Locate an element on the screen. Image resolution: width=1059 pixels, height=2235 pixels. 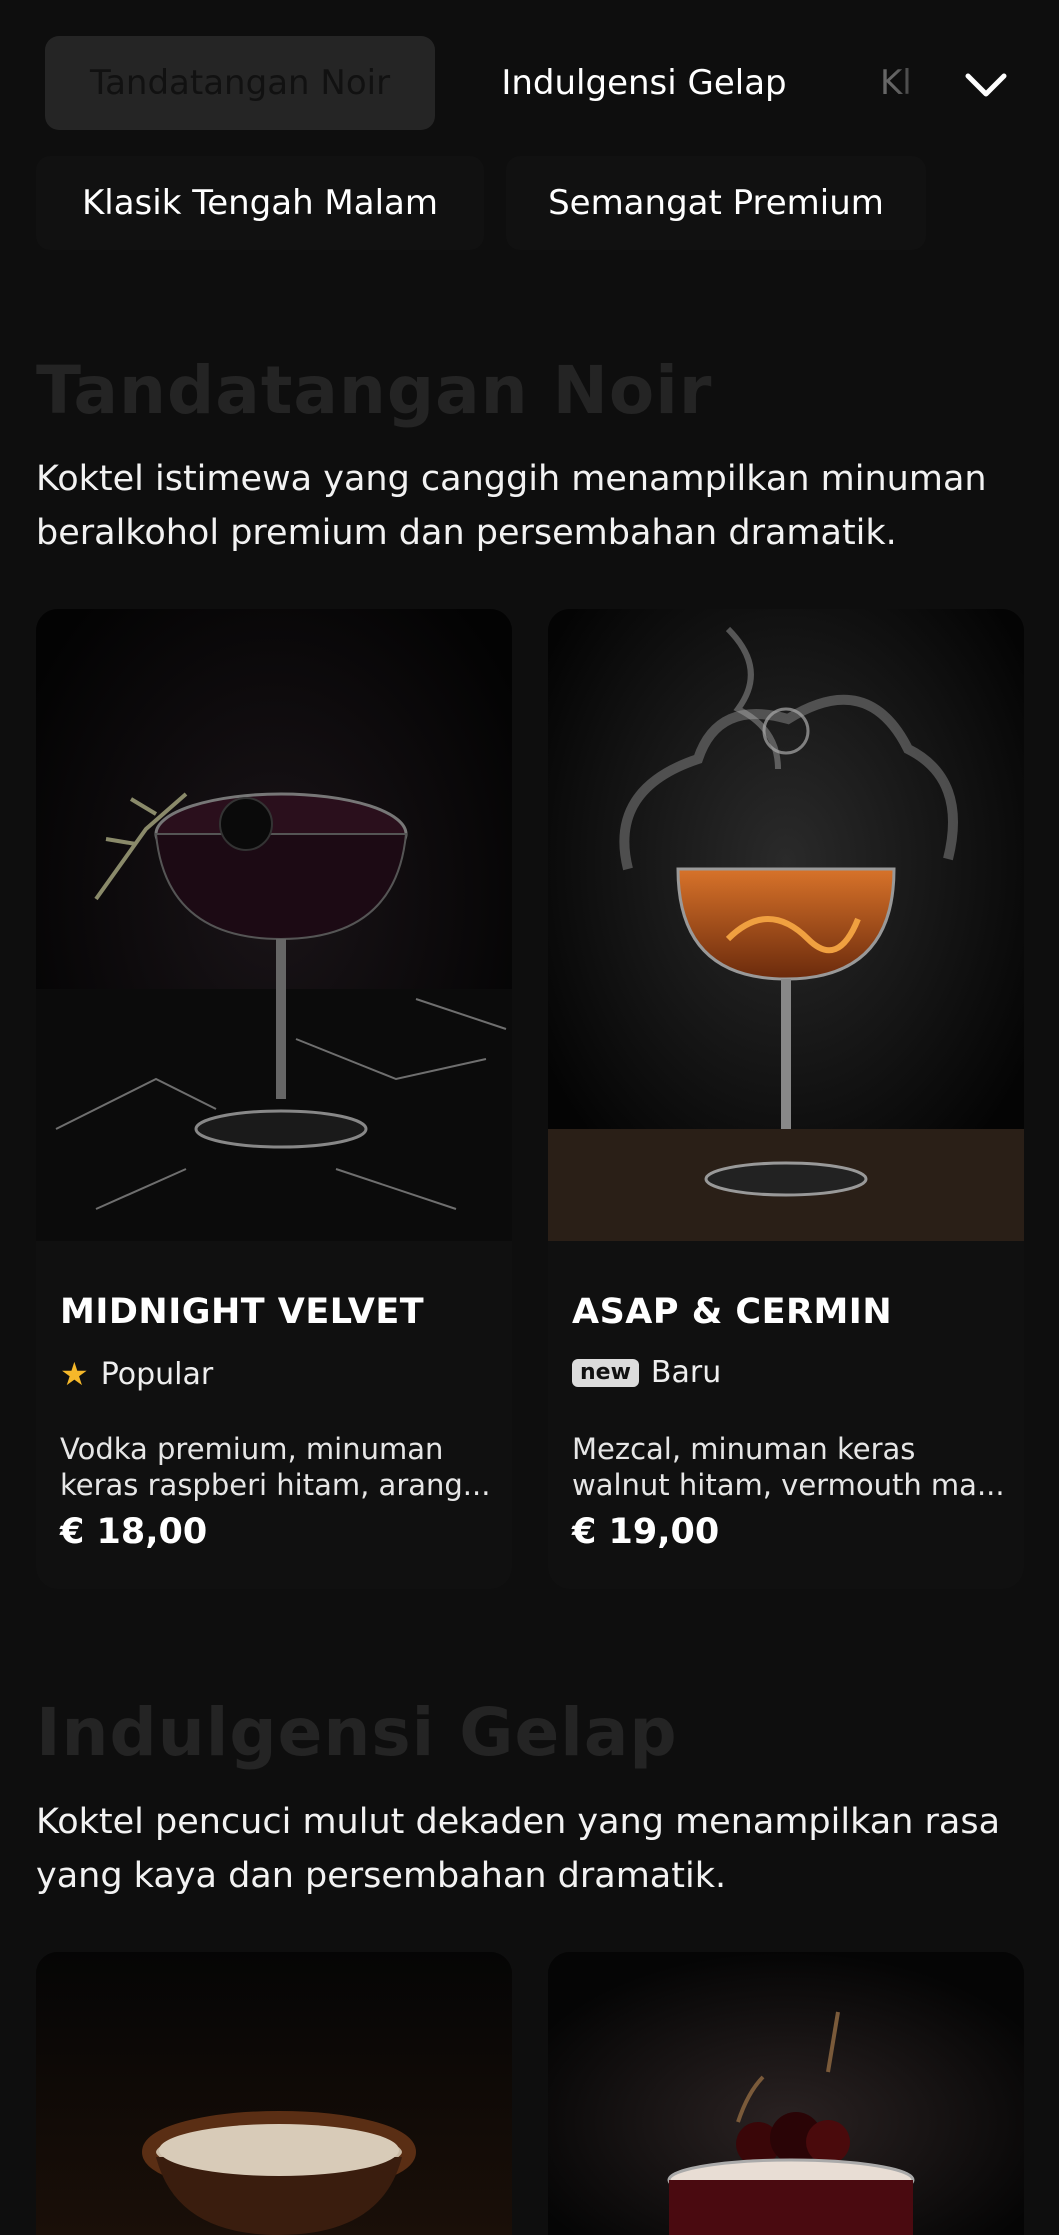
tab-indulgensi-gelap: Indulgensi Gelap is located at coordinates (644, 83).